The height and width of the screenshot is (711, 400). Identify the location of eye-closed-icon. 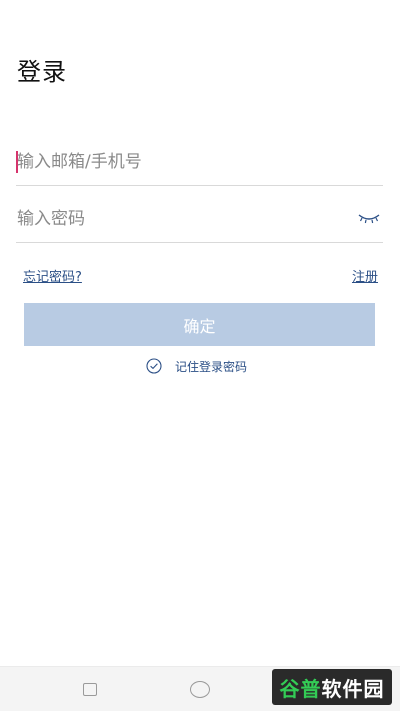
(369, 218).